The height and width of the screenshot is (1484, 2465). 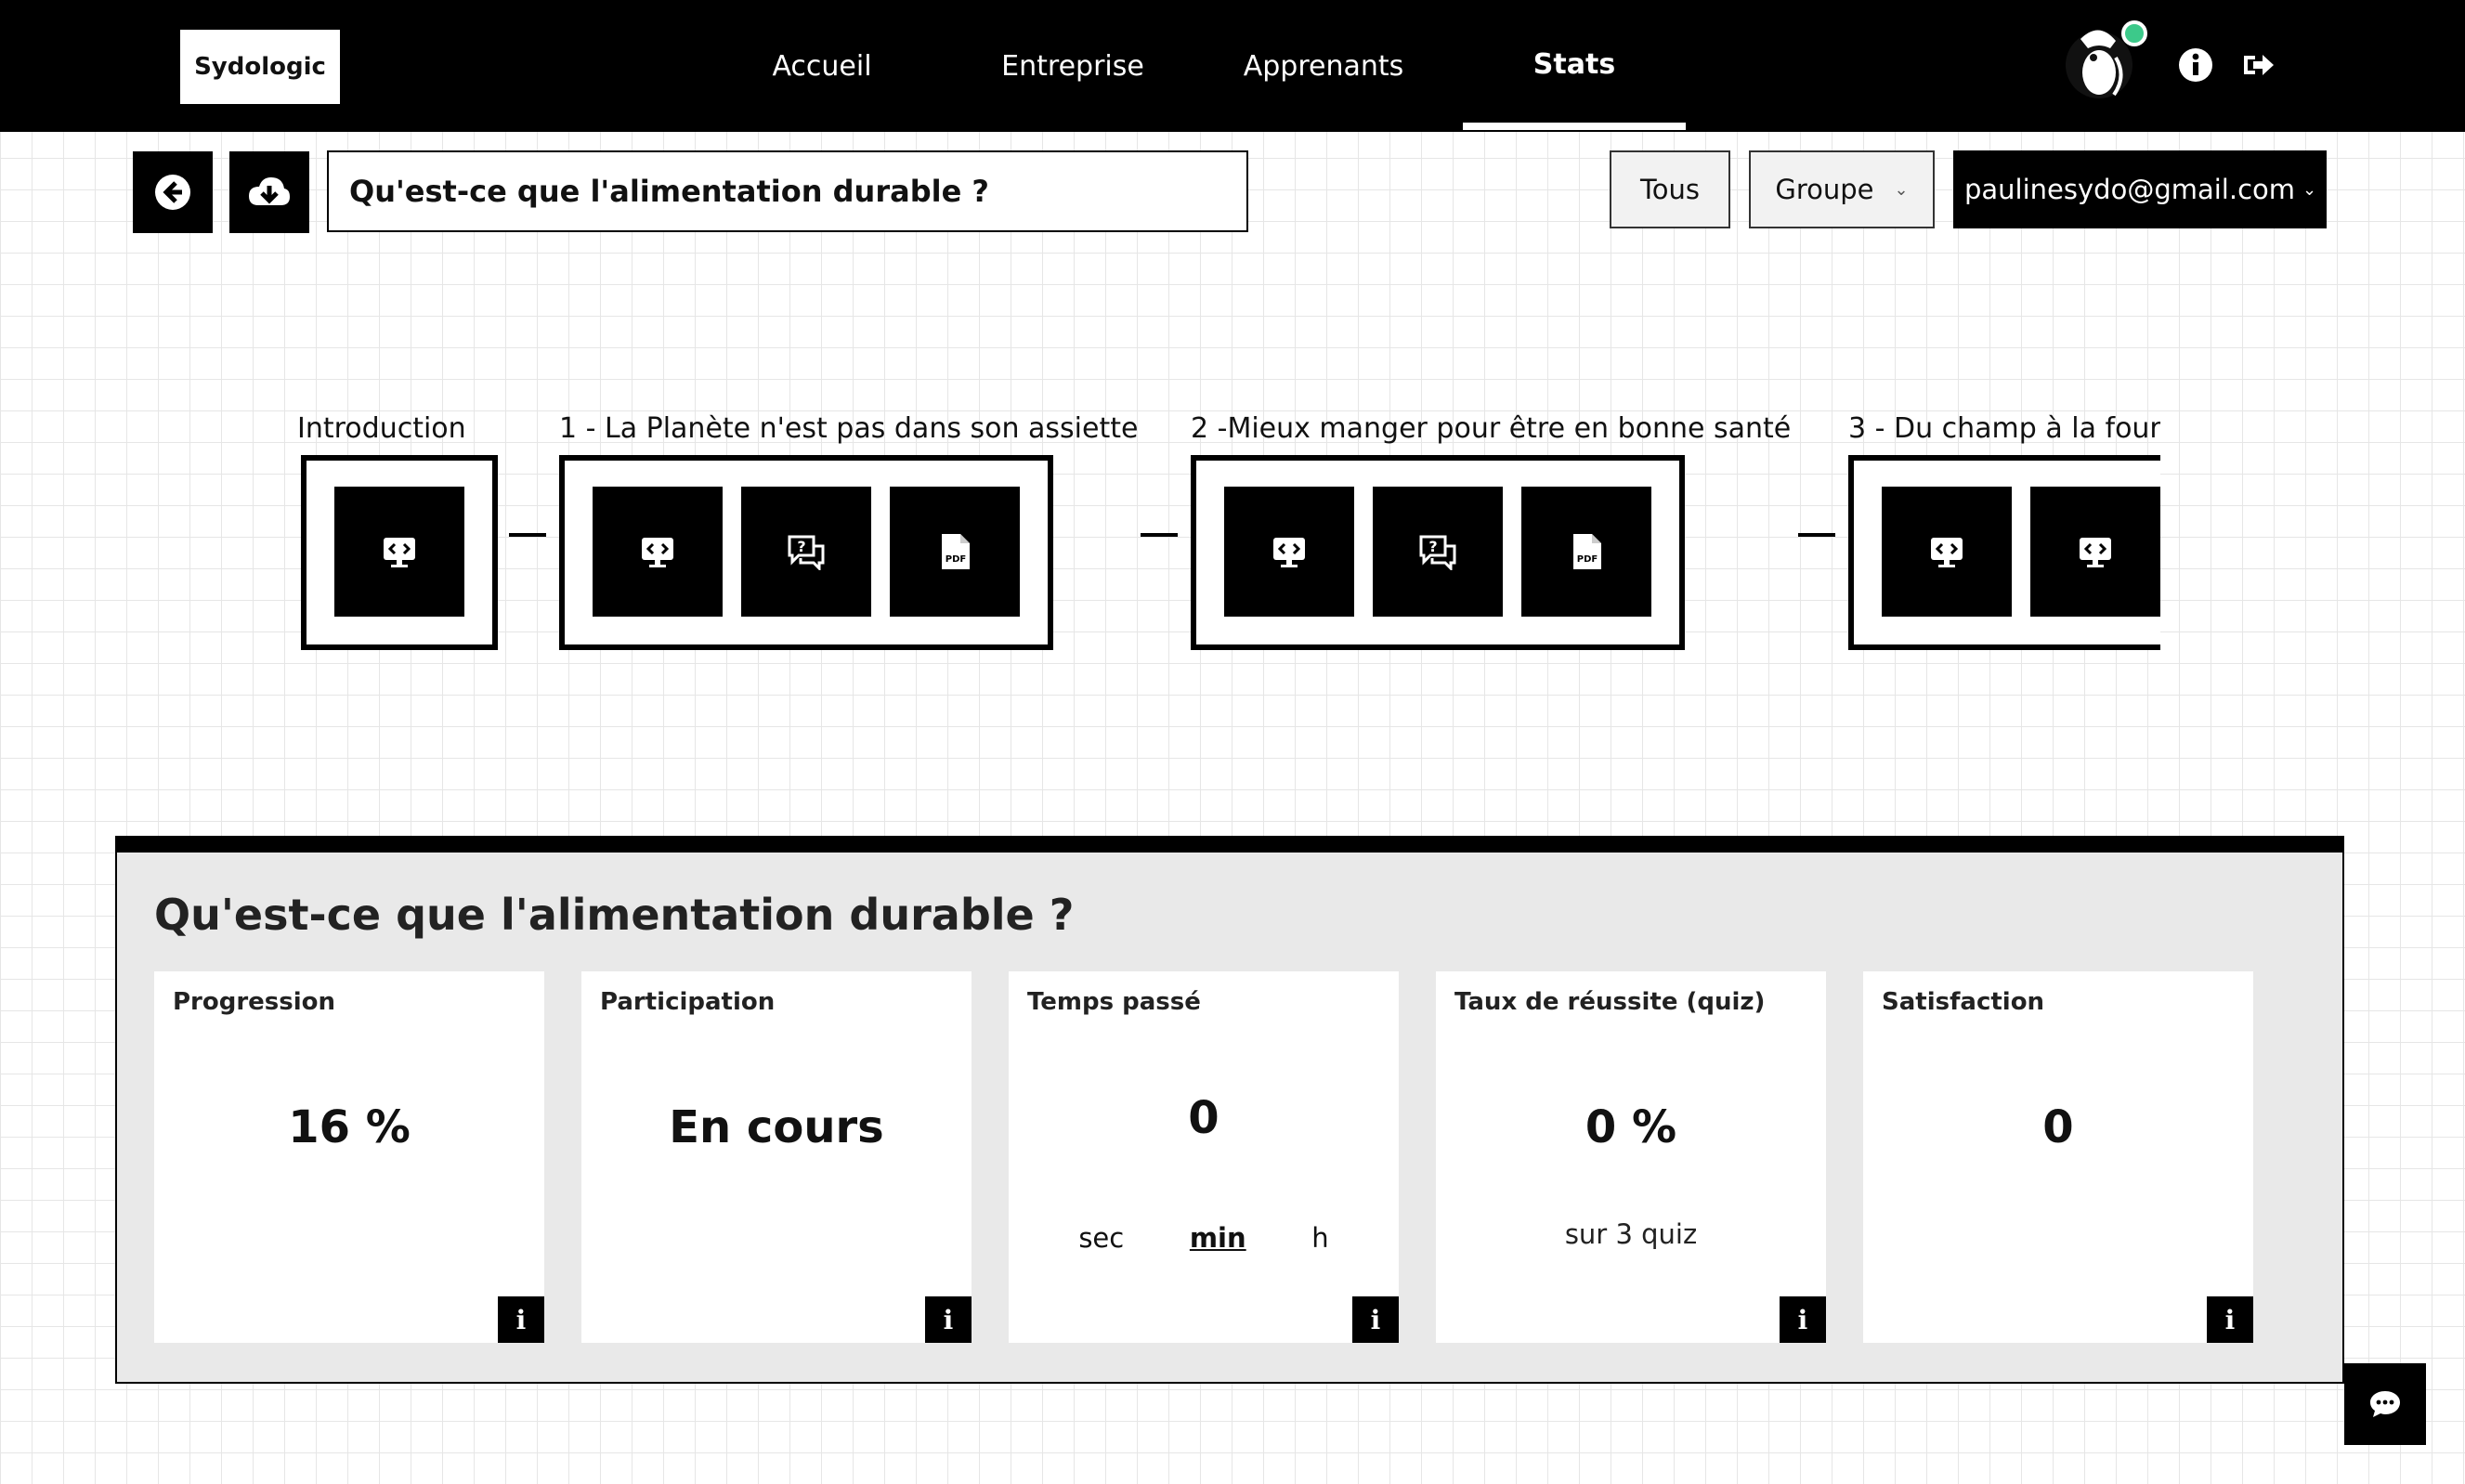 I want to click on user-email-select: paulinesydo@gmail.com ⌄, so click(x=2140, y=189).